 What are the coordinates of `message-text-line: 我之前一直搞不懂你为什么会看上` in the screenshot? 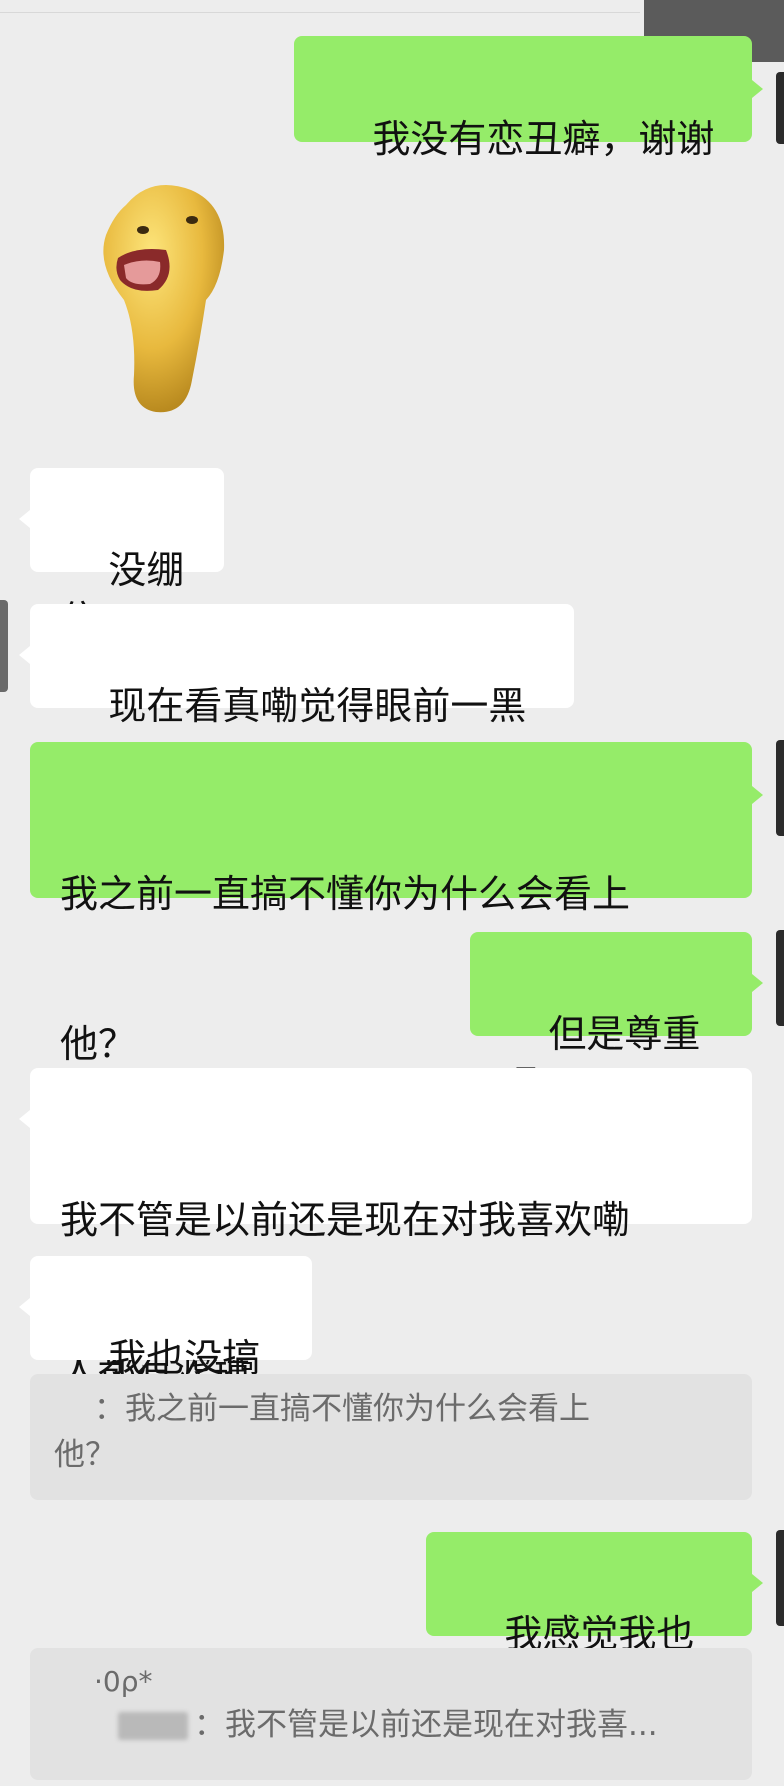 It's located at (345, 894).